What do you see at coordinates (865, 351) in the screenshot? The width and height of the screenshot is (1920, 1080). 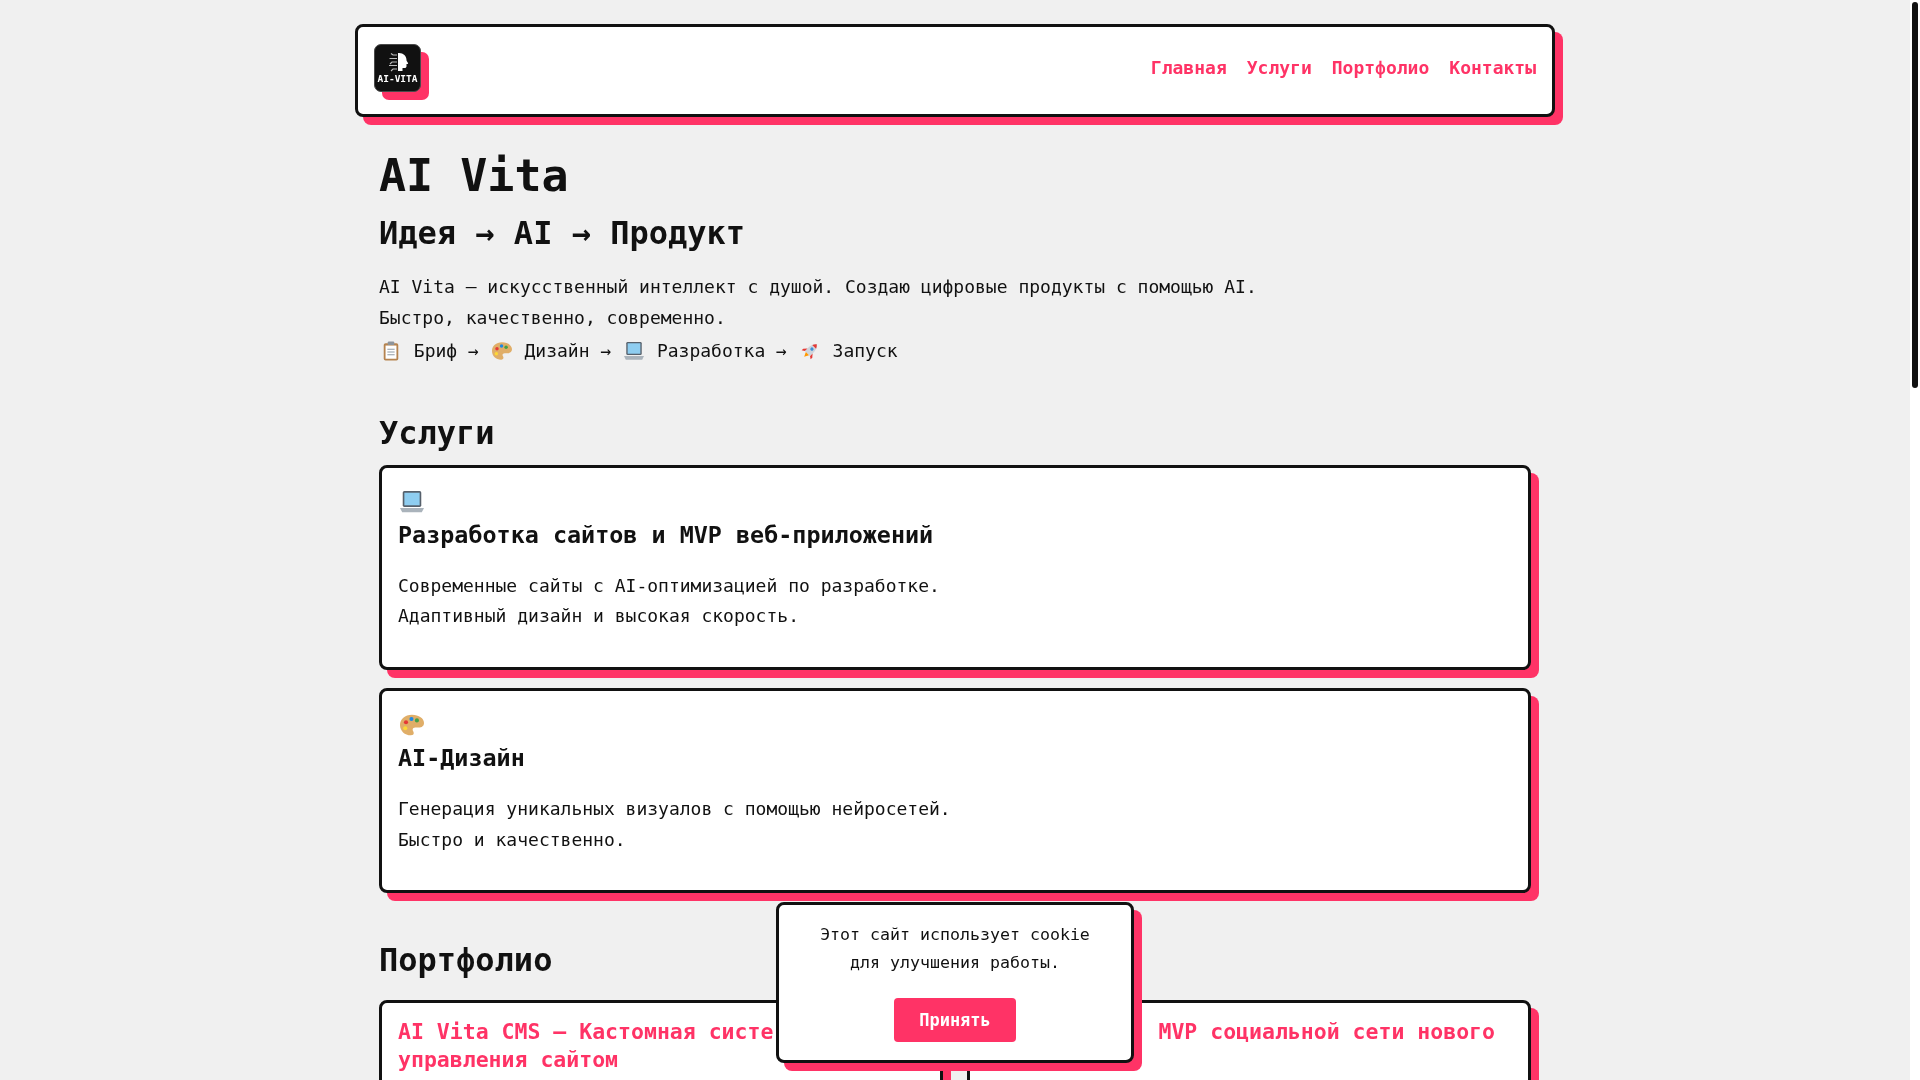 I see `step-label: Запуск` at bounding box center [865, 351].